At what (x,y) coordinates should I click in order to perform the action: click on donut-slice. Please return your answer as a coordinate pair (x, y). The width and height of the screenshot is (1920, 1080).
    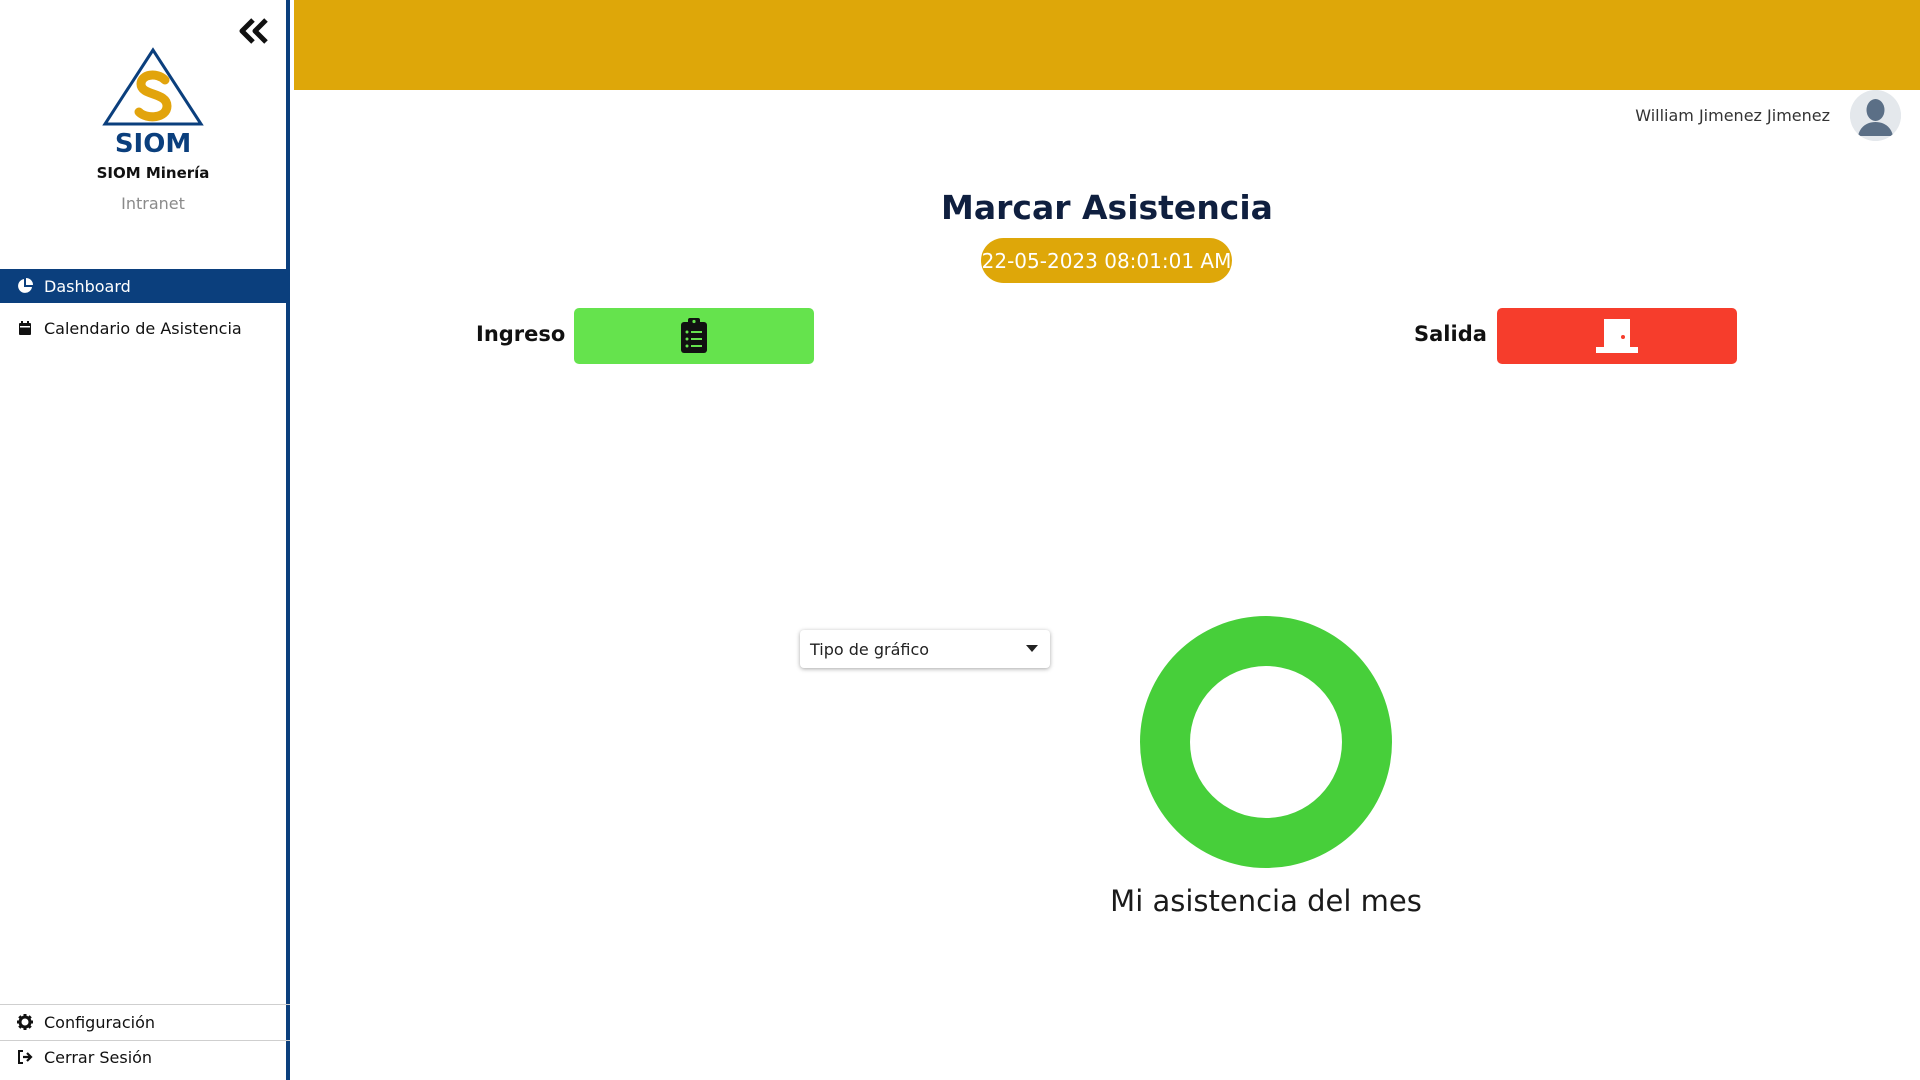
    Looking at the image, I should click on (1266, 742).